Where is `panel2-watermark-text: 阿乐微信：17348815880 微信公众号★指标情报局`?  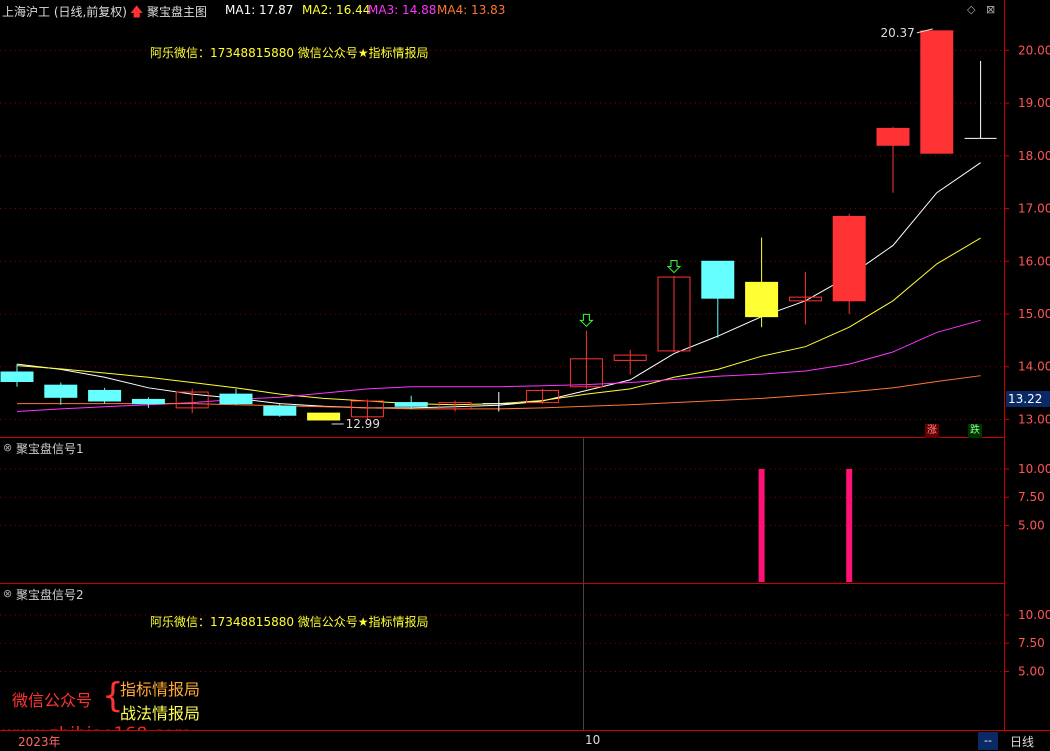
panel2-watermark-text: 阿乐微信：17348815880 微信公众号★指标情报局 is located at coordinates (289, 622).